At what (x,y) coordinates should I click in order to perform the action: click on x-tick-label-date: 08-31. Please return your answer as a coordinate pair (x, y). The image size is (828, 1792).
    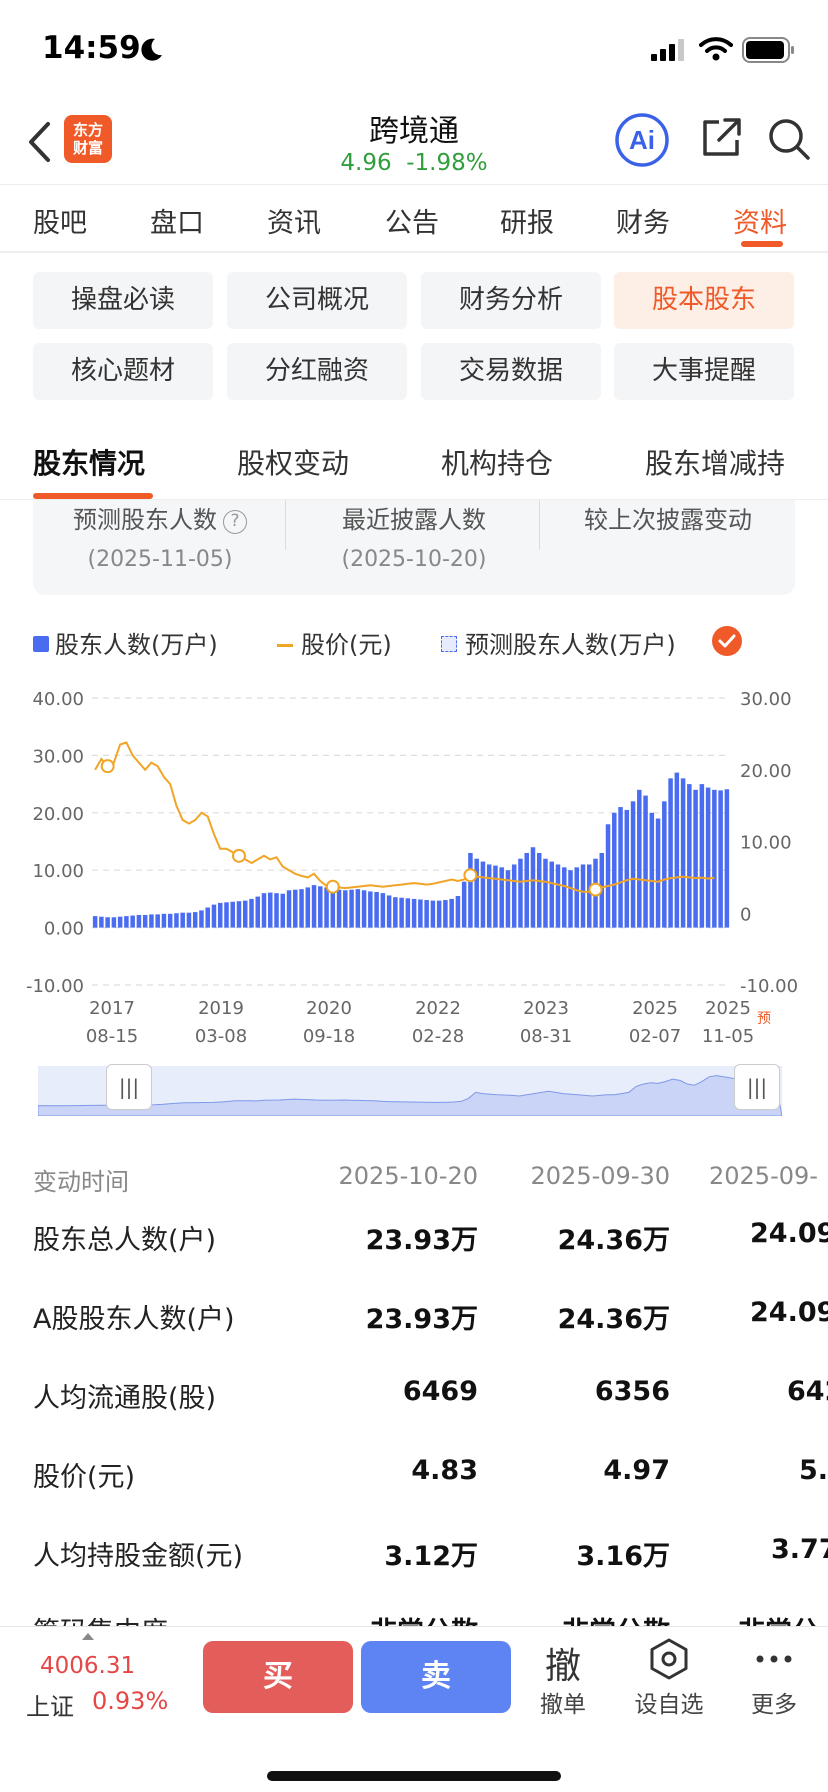
    Looking at the image, I should click on (546, 1036).